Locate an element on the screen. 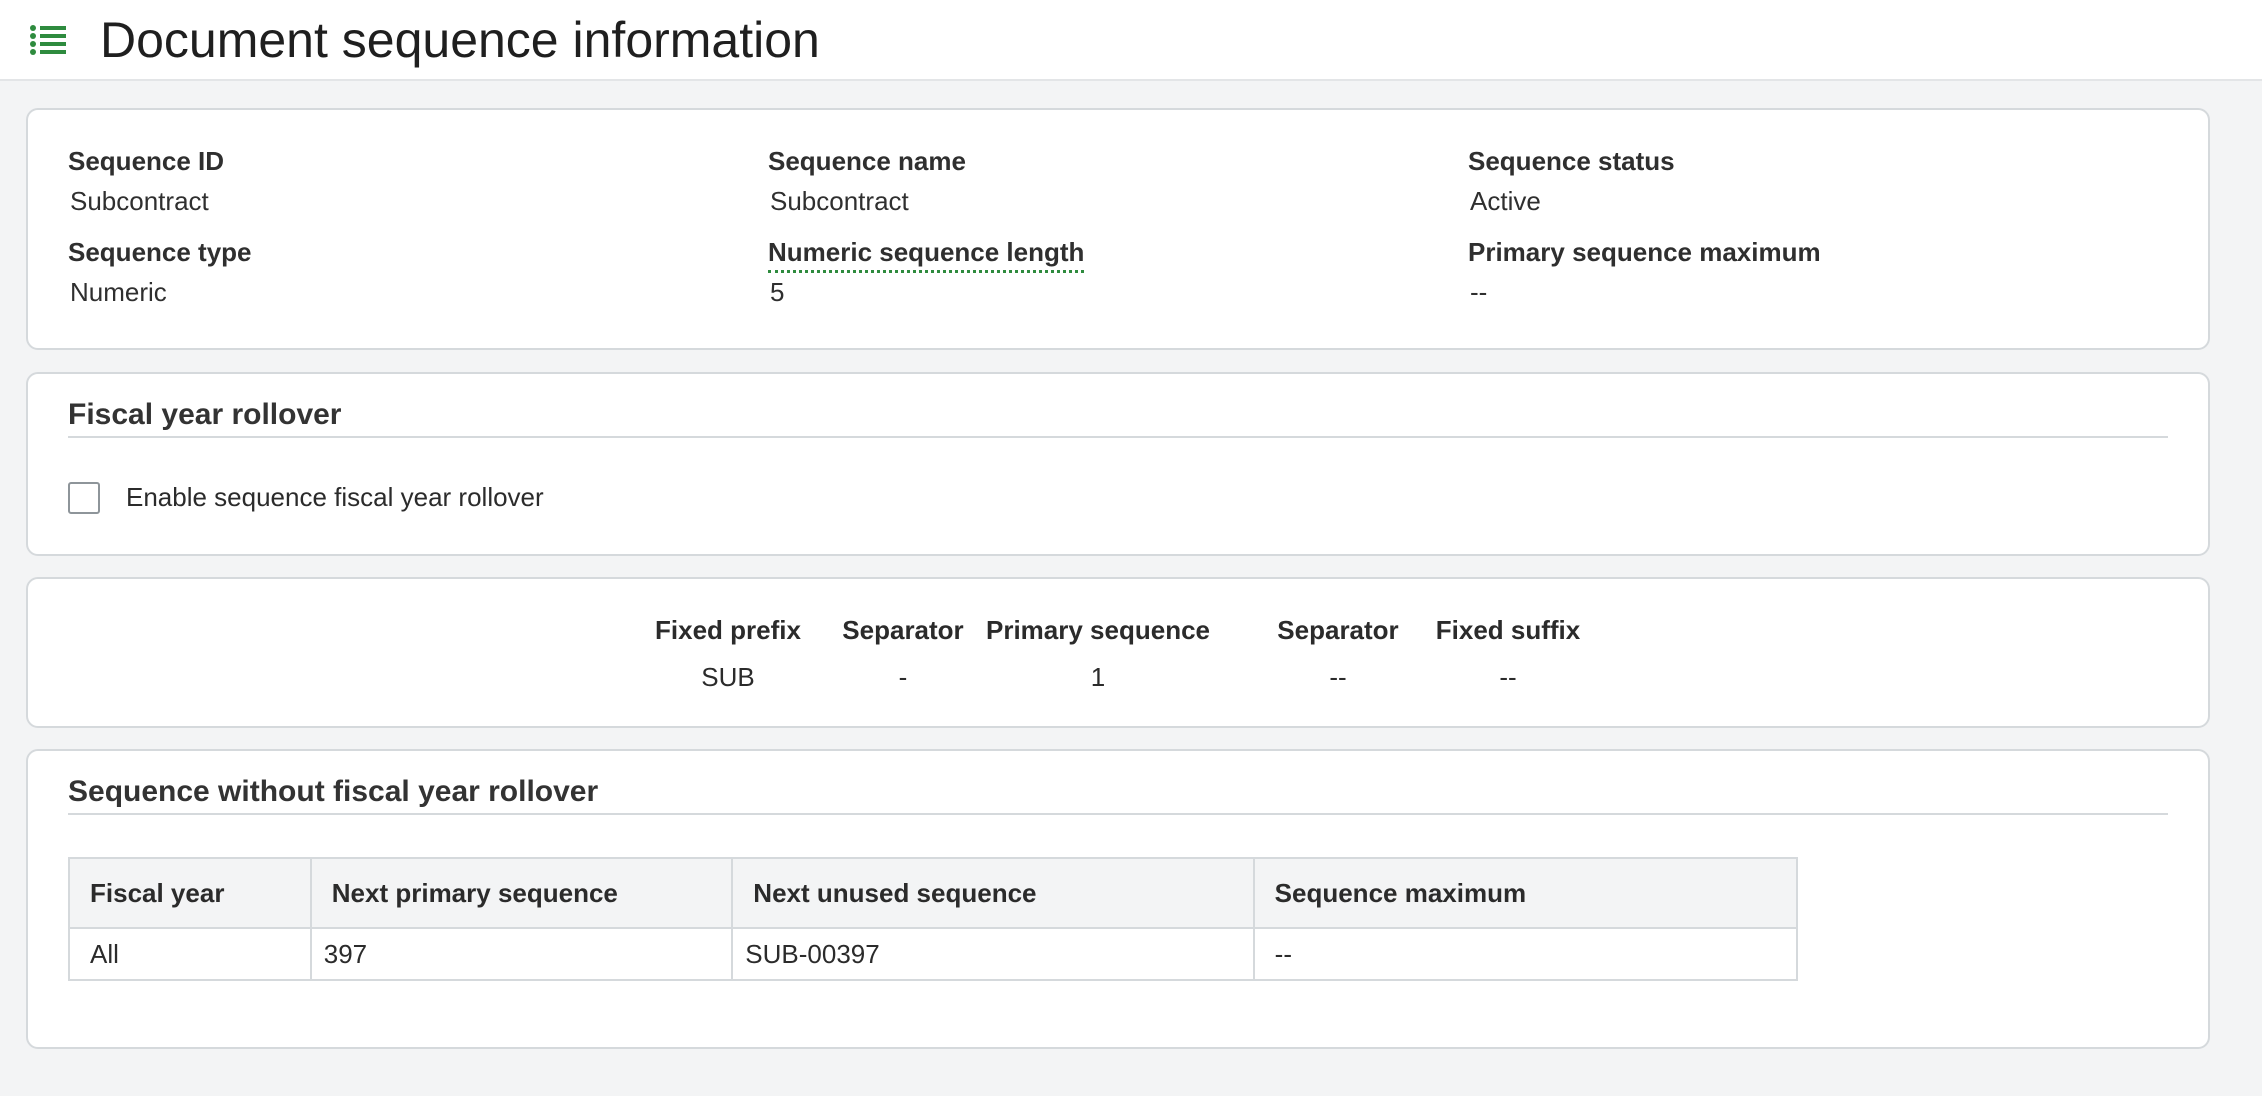 The height and width of the screenshot is (1096, 2262). column-header-next-unused-sequence: Next unused sequence is located at coordinates (993, 893).